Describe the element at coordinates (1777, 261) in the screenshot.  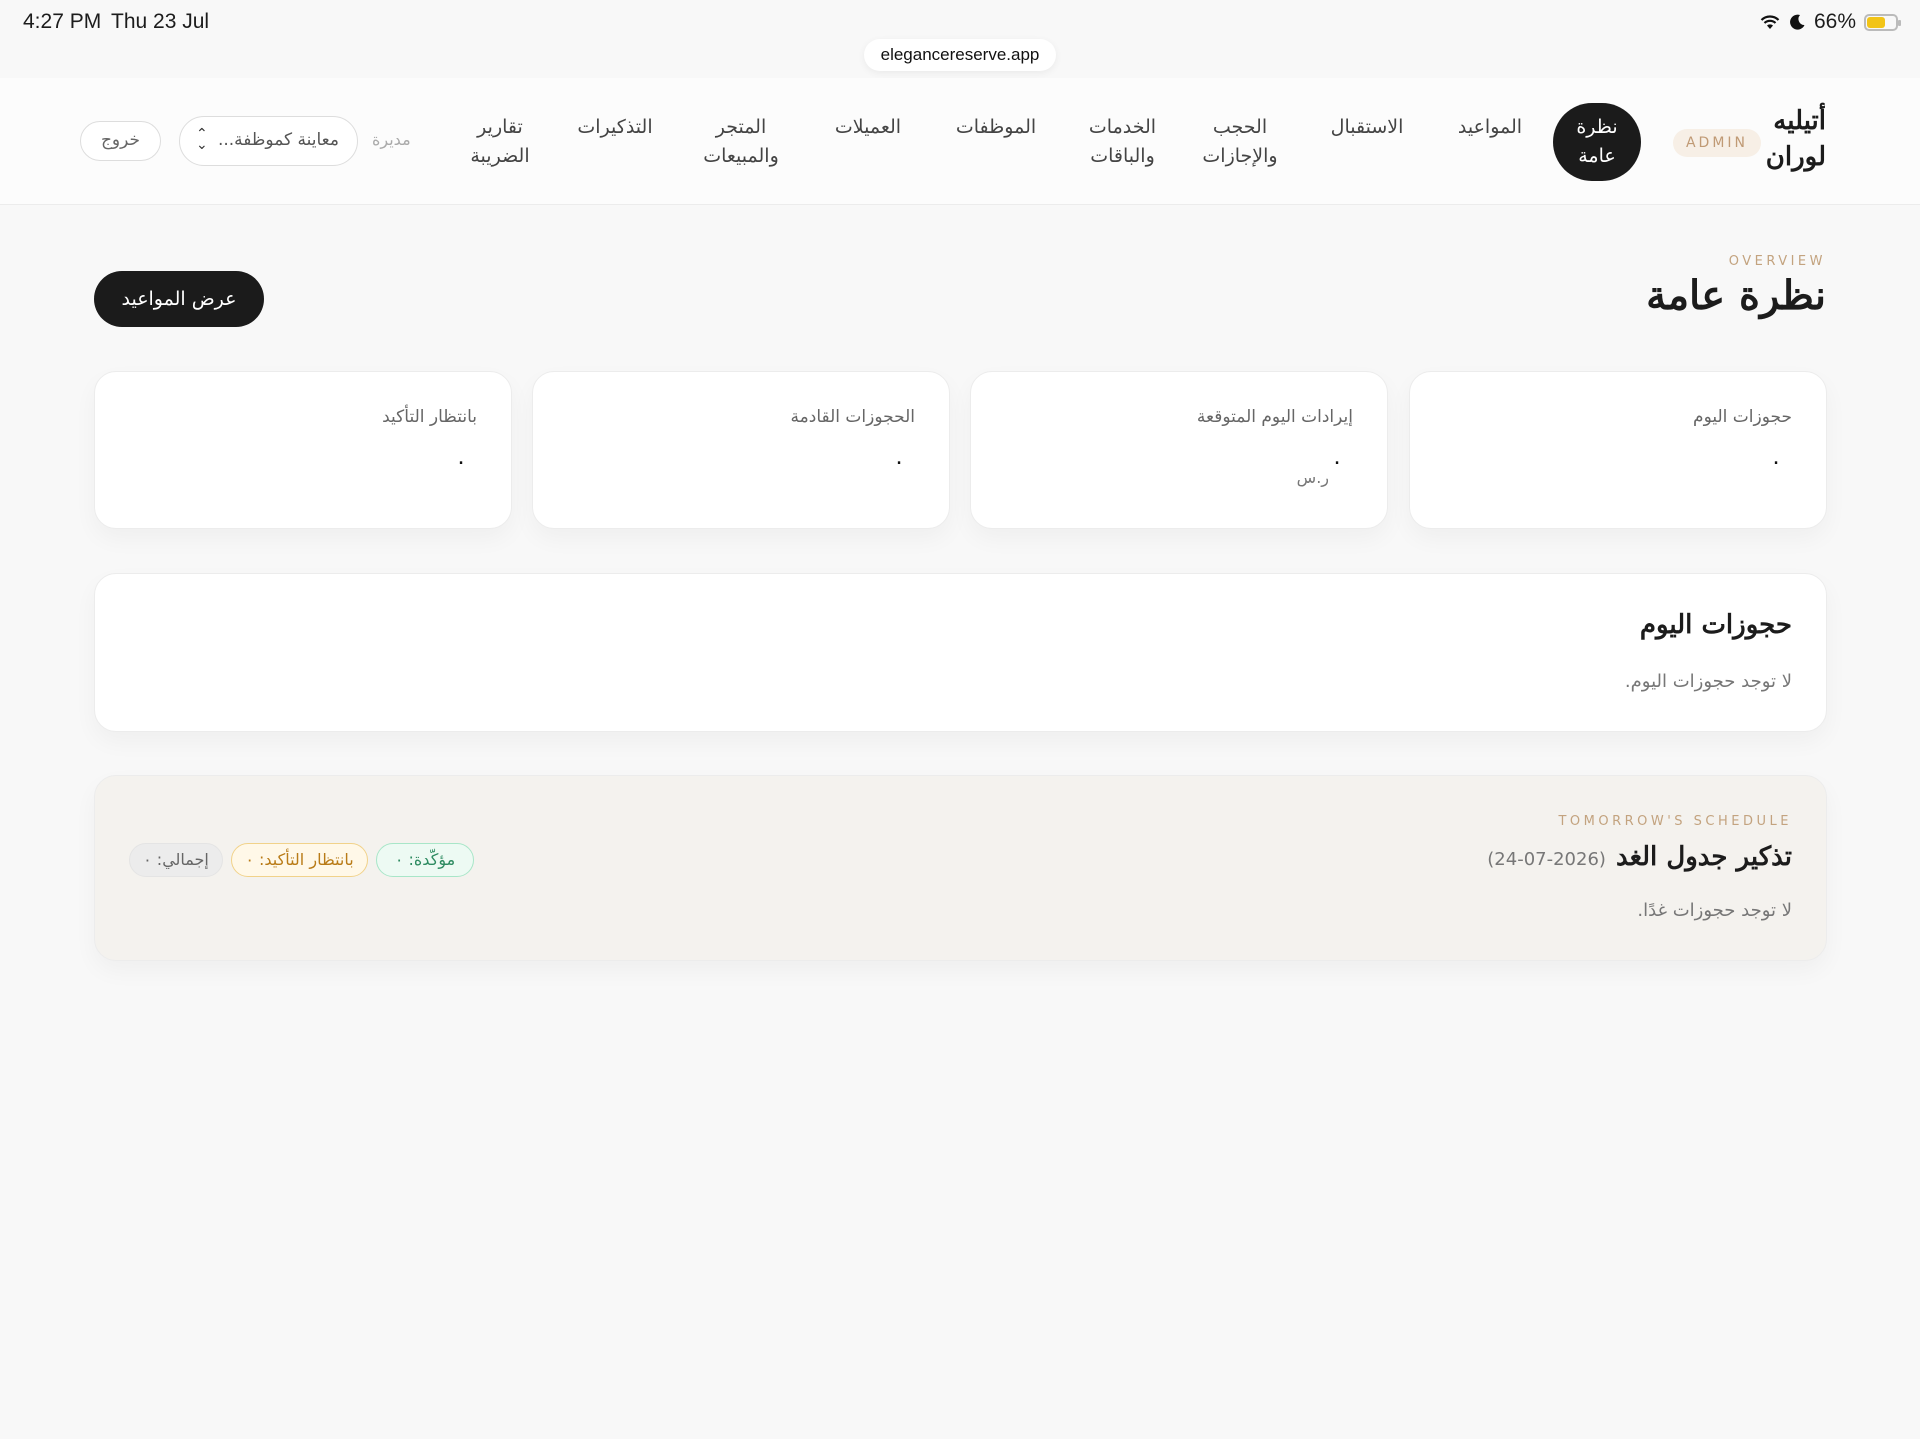
I see `page-eyebrow: OVERVIEW` at that location.